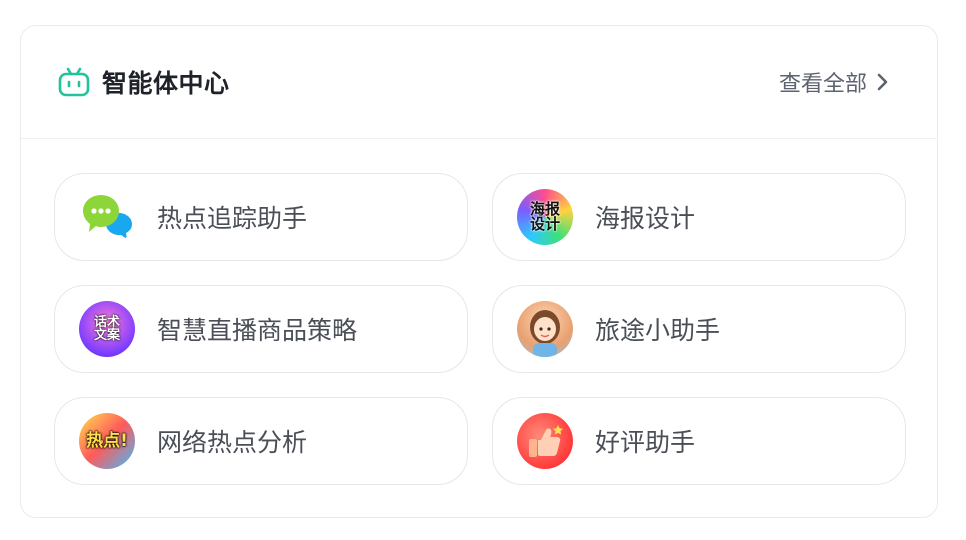  Describe the element at coordinates (645, 218) in the screenshot. I see `agent-label: 海报设计` at that location.